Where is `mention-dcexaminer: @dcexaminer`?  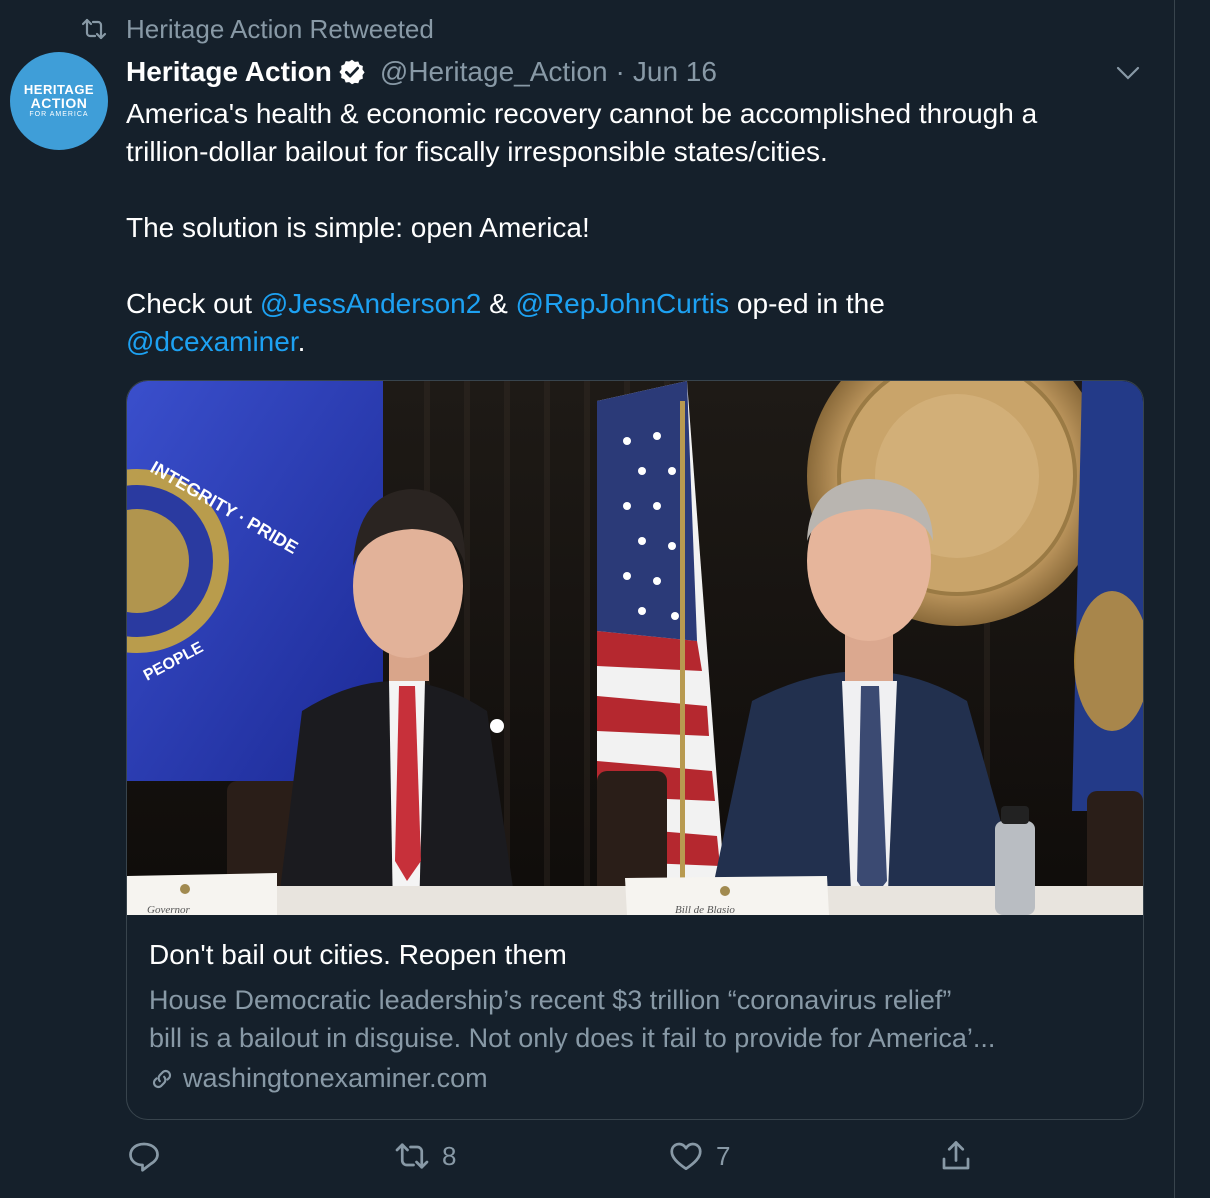 mention-dcexaminer: @dcexaminer is located at coordinates (212, 341).